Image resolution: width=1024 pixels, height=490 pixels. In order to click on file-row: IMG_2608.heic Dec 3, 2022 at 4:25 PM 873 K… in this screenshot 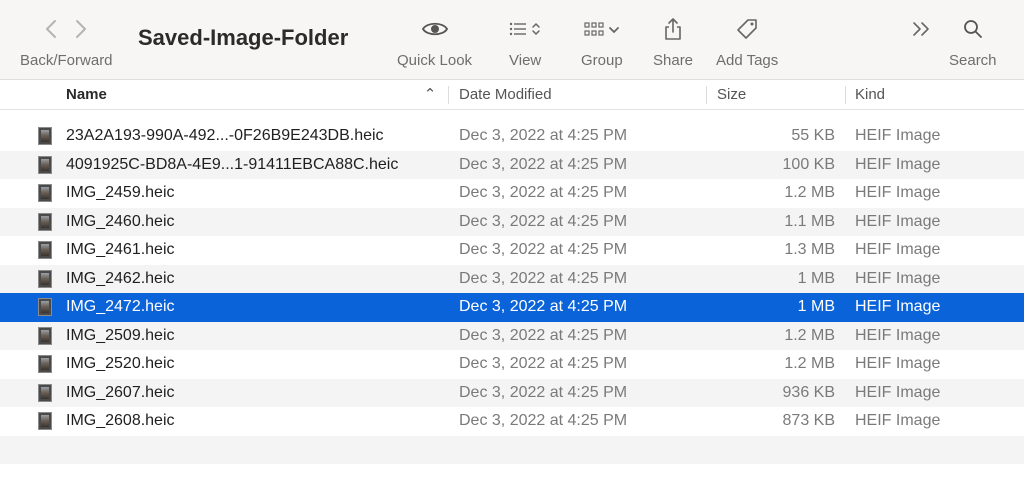, I will do `click(512, 421)`.